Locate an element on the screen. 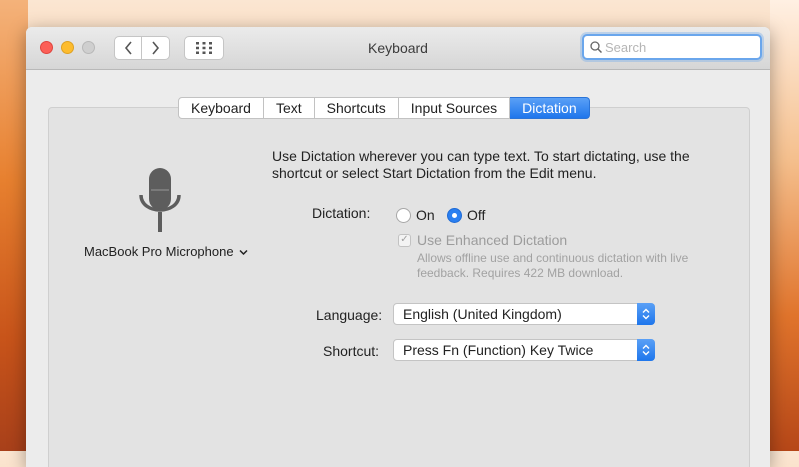 The image size is (799, 467). enhanced-dictation-checkbox: ✓ Use Enhanced Dictation is located at coordinates (482, 240).